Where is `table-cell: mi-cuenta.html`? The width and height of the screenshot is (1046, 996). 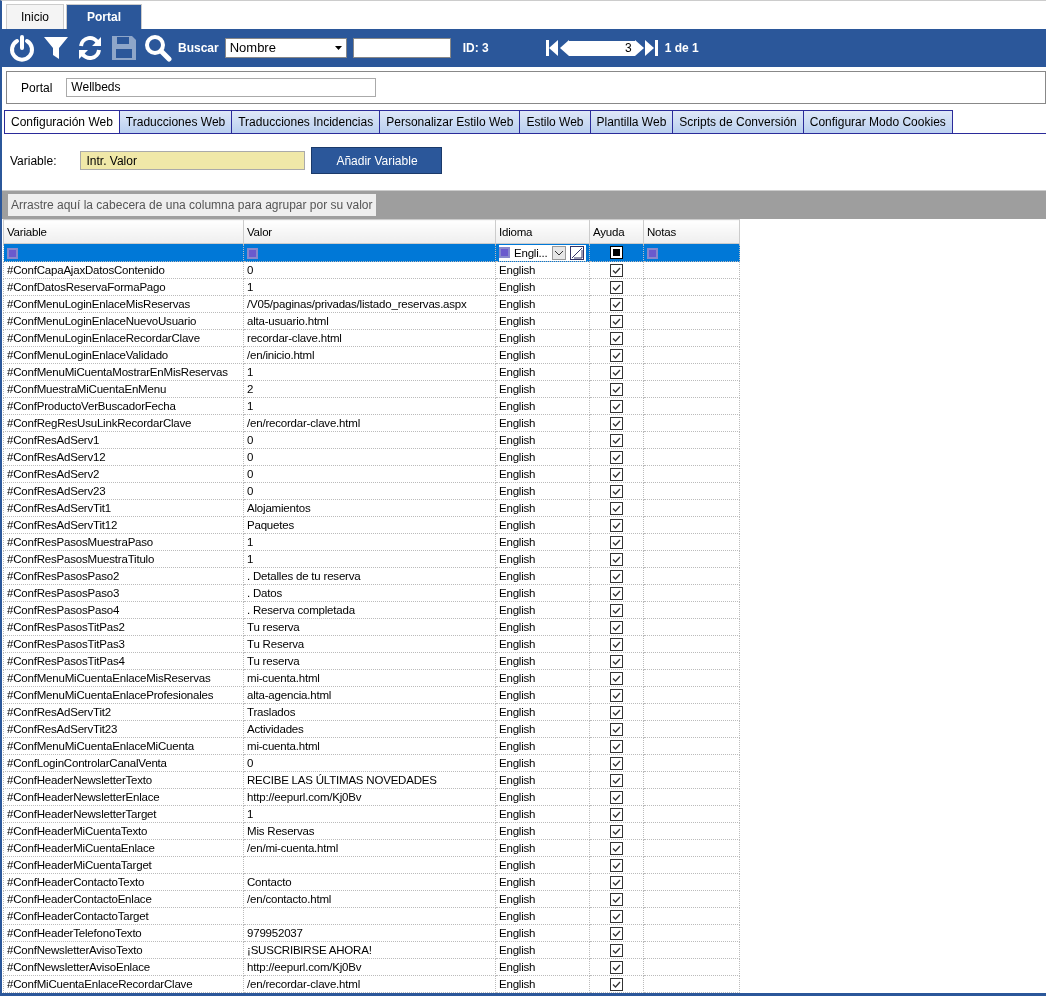
table-cell: mi-cuenta.html is located at coordinates (369, 746).